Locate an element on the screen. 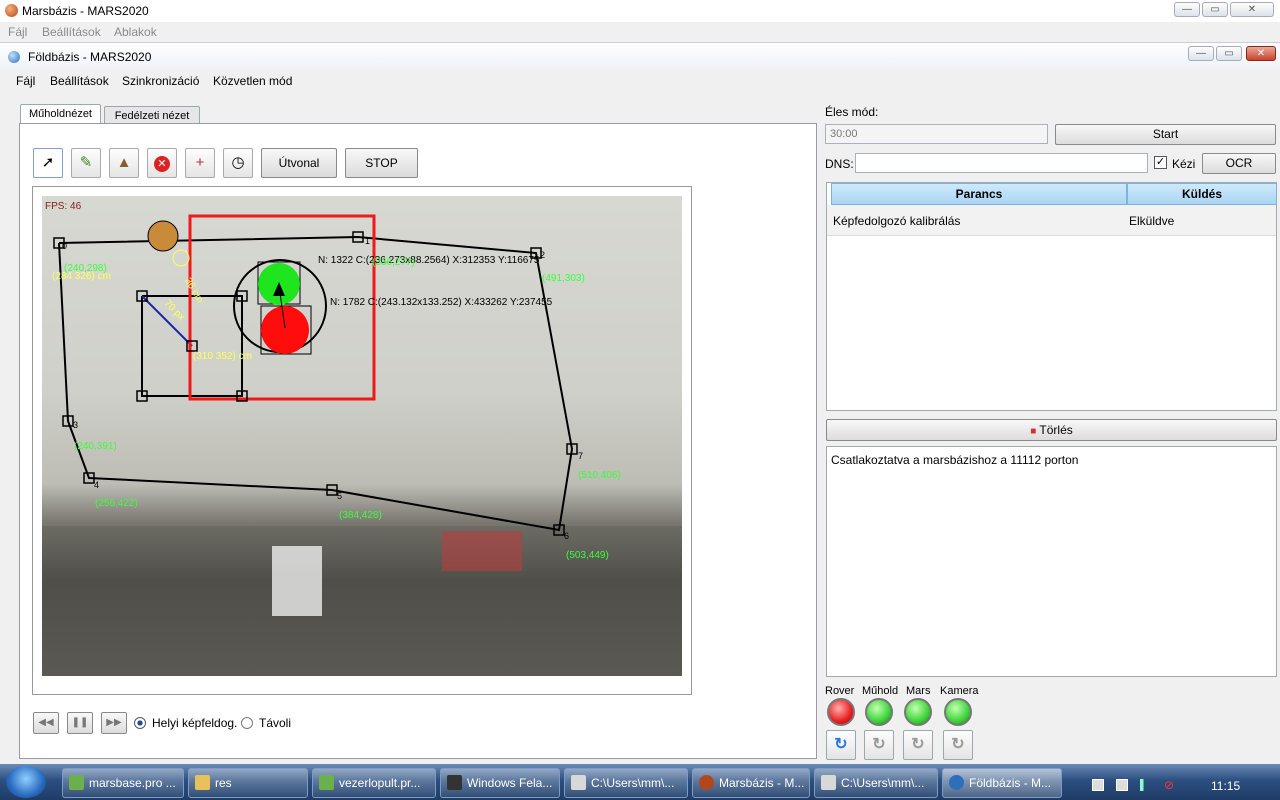  pencil-icon: ✎ is located at coordinates (86, 163).